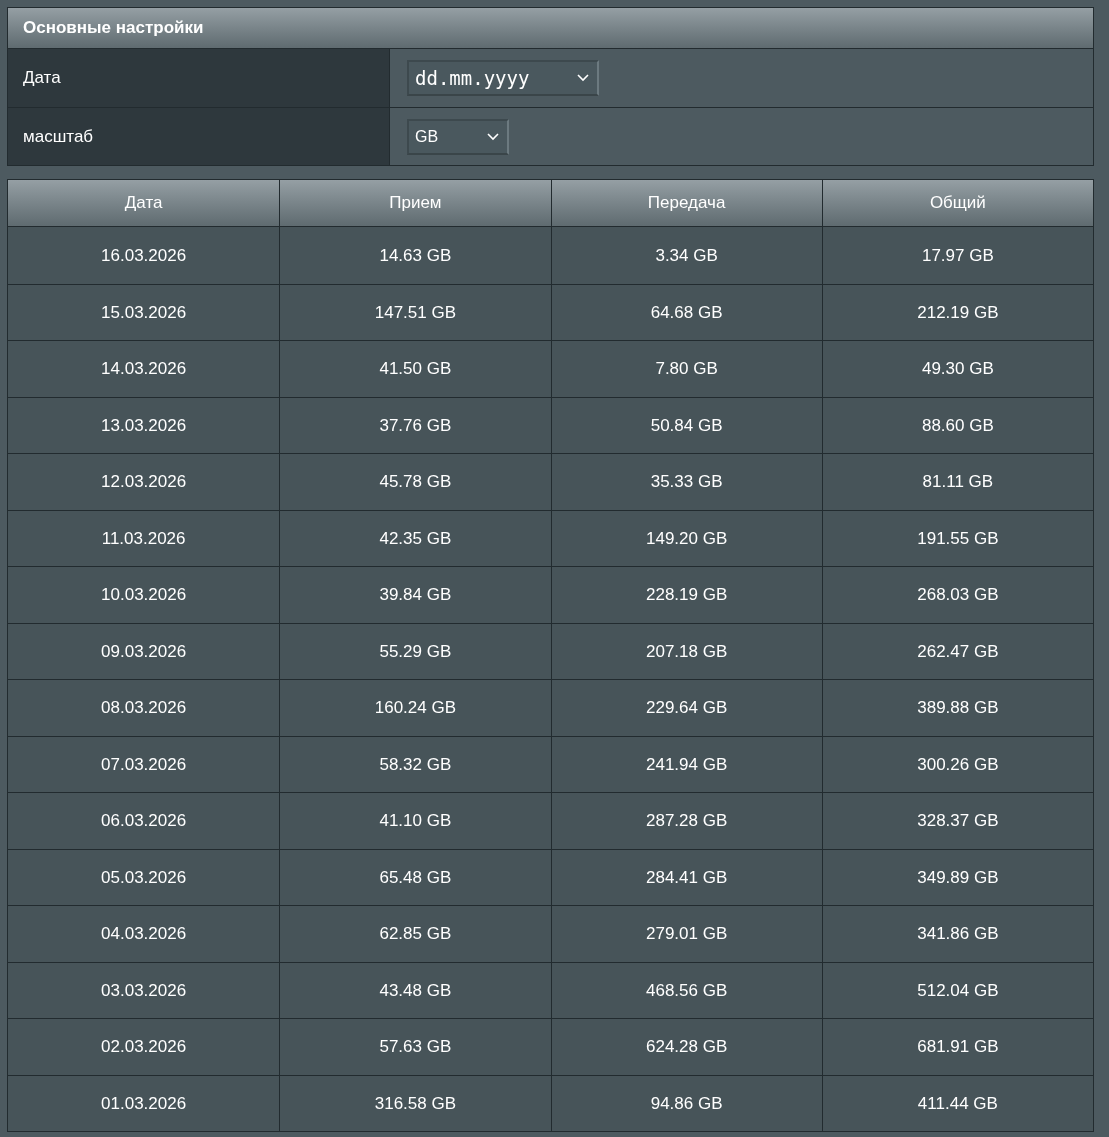  Describe the element at coordinates (415, 368) in the screenshot. I see `table-cell: 41.50 GB` at that location.